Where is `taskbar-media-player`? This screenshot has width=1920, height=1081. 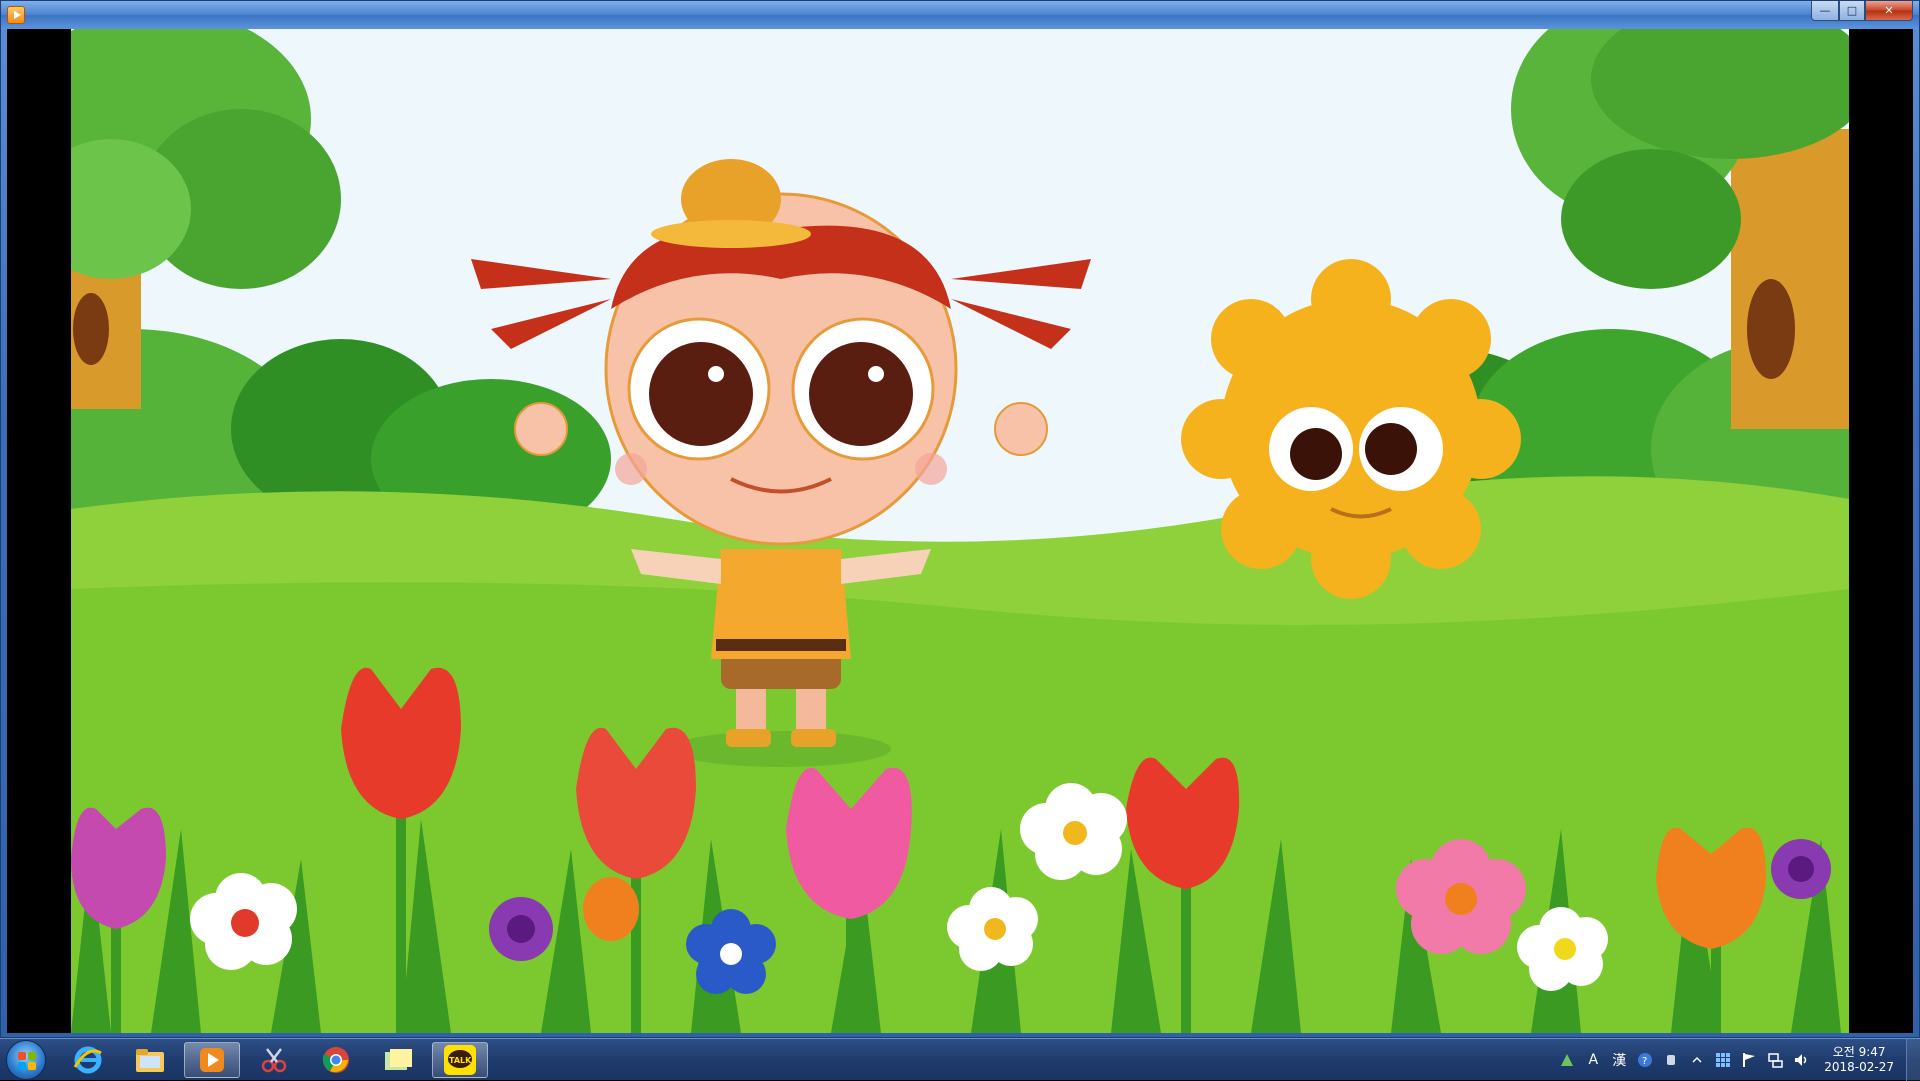 taskbar-media-player is located at coordinates (212, 1060).